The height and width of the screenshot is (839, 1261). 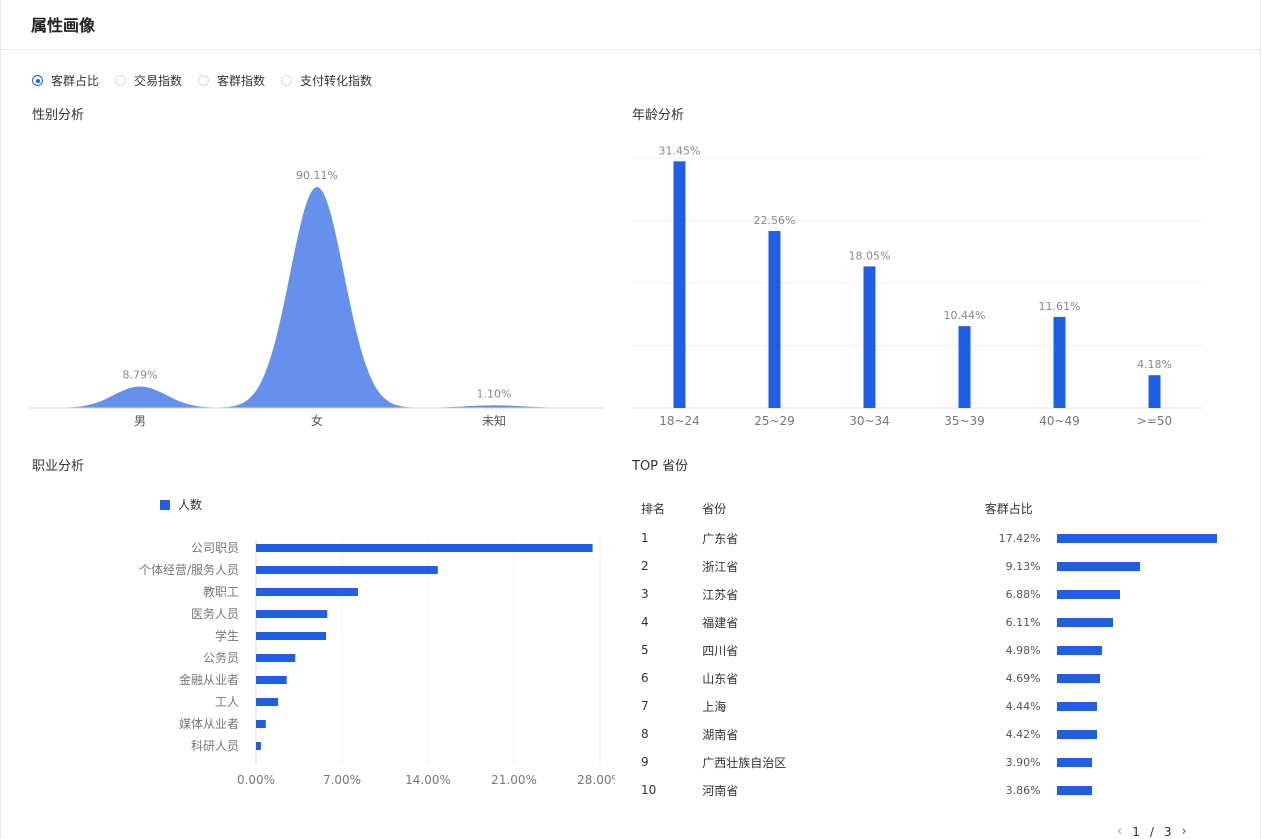 What do you see at coordinates (140, 421) in the screenshot?
I see `gender-category-label: 男` at bounding box center [140, 421].